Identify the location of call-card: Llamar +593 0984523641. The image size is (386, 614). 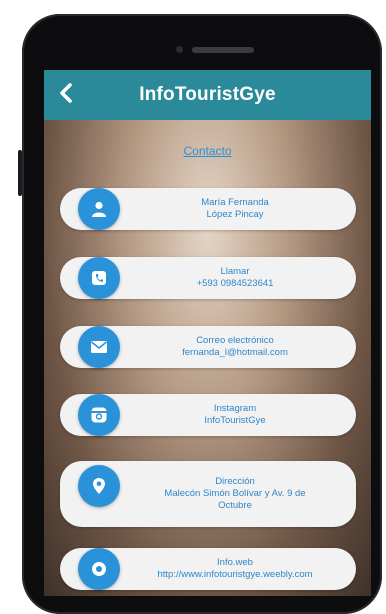
(208, 278).